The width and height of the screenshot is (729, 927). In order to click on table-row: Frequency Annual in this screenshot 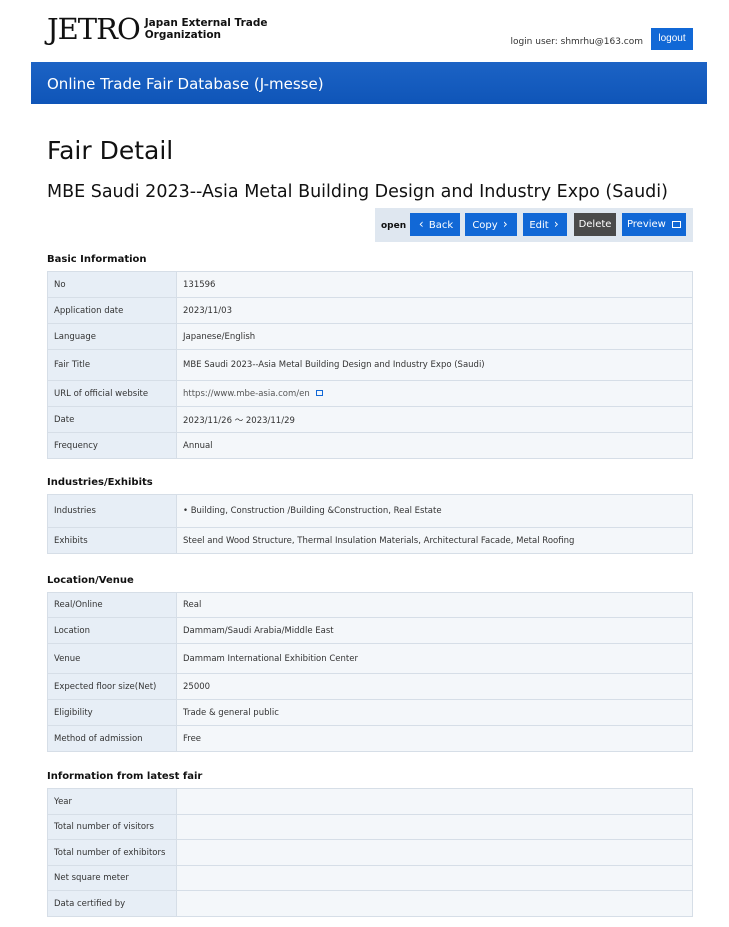, I will do `click(370, 445)`.